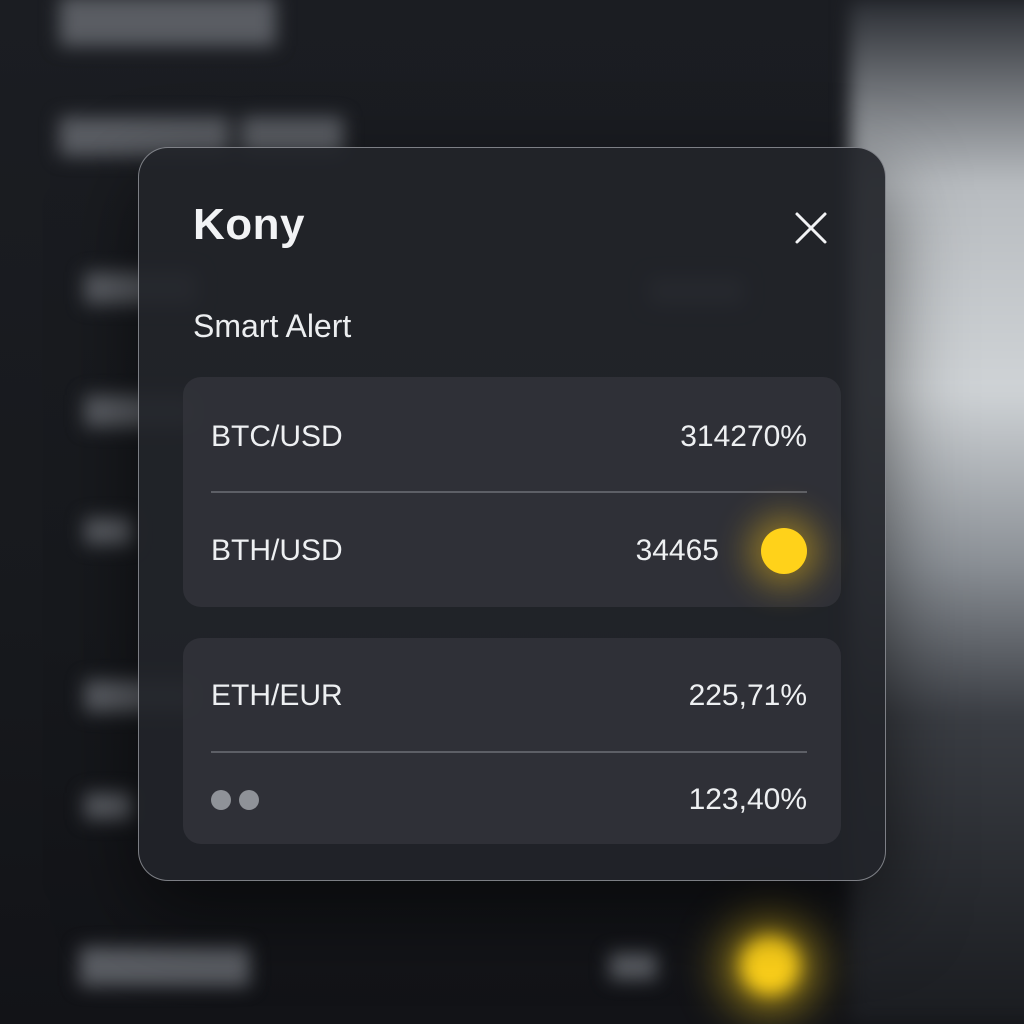  What do you see at coordinates (770, 965) in the screenshot?
I see `background-yellow-dot` at bounding box center [770, 965].